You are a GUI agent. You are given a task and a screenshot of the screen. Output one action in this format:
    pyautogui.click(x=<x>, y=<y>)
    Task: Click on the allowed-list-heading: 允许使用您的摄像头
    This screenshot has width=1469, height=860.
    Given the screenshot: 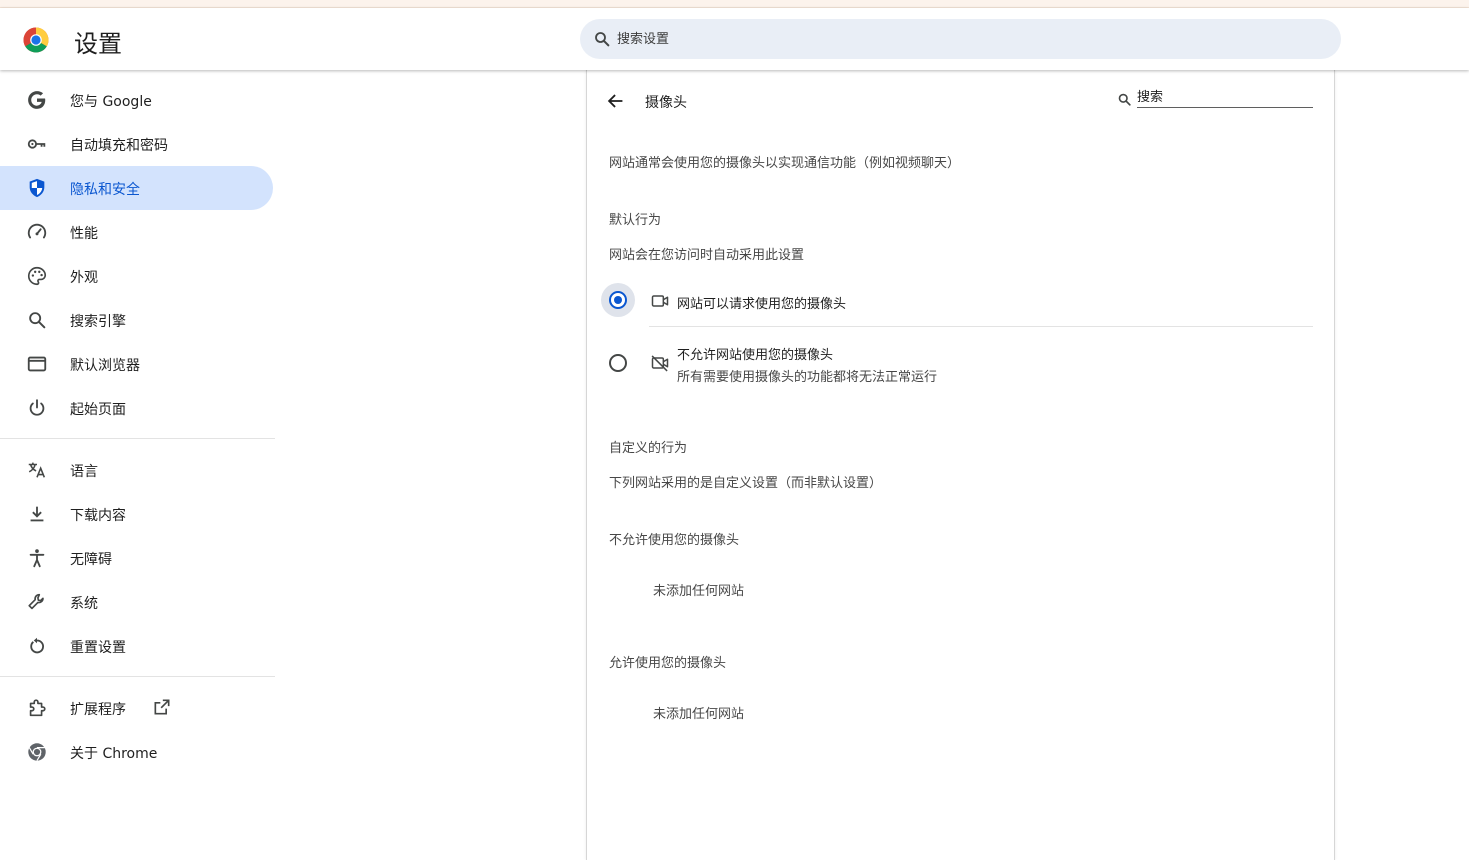 What is the action you would take?
    pyautogui.click(x=668, y=663)
    